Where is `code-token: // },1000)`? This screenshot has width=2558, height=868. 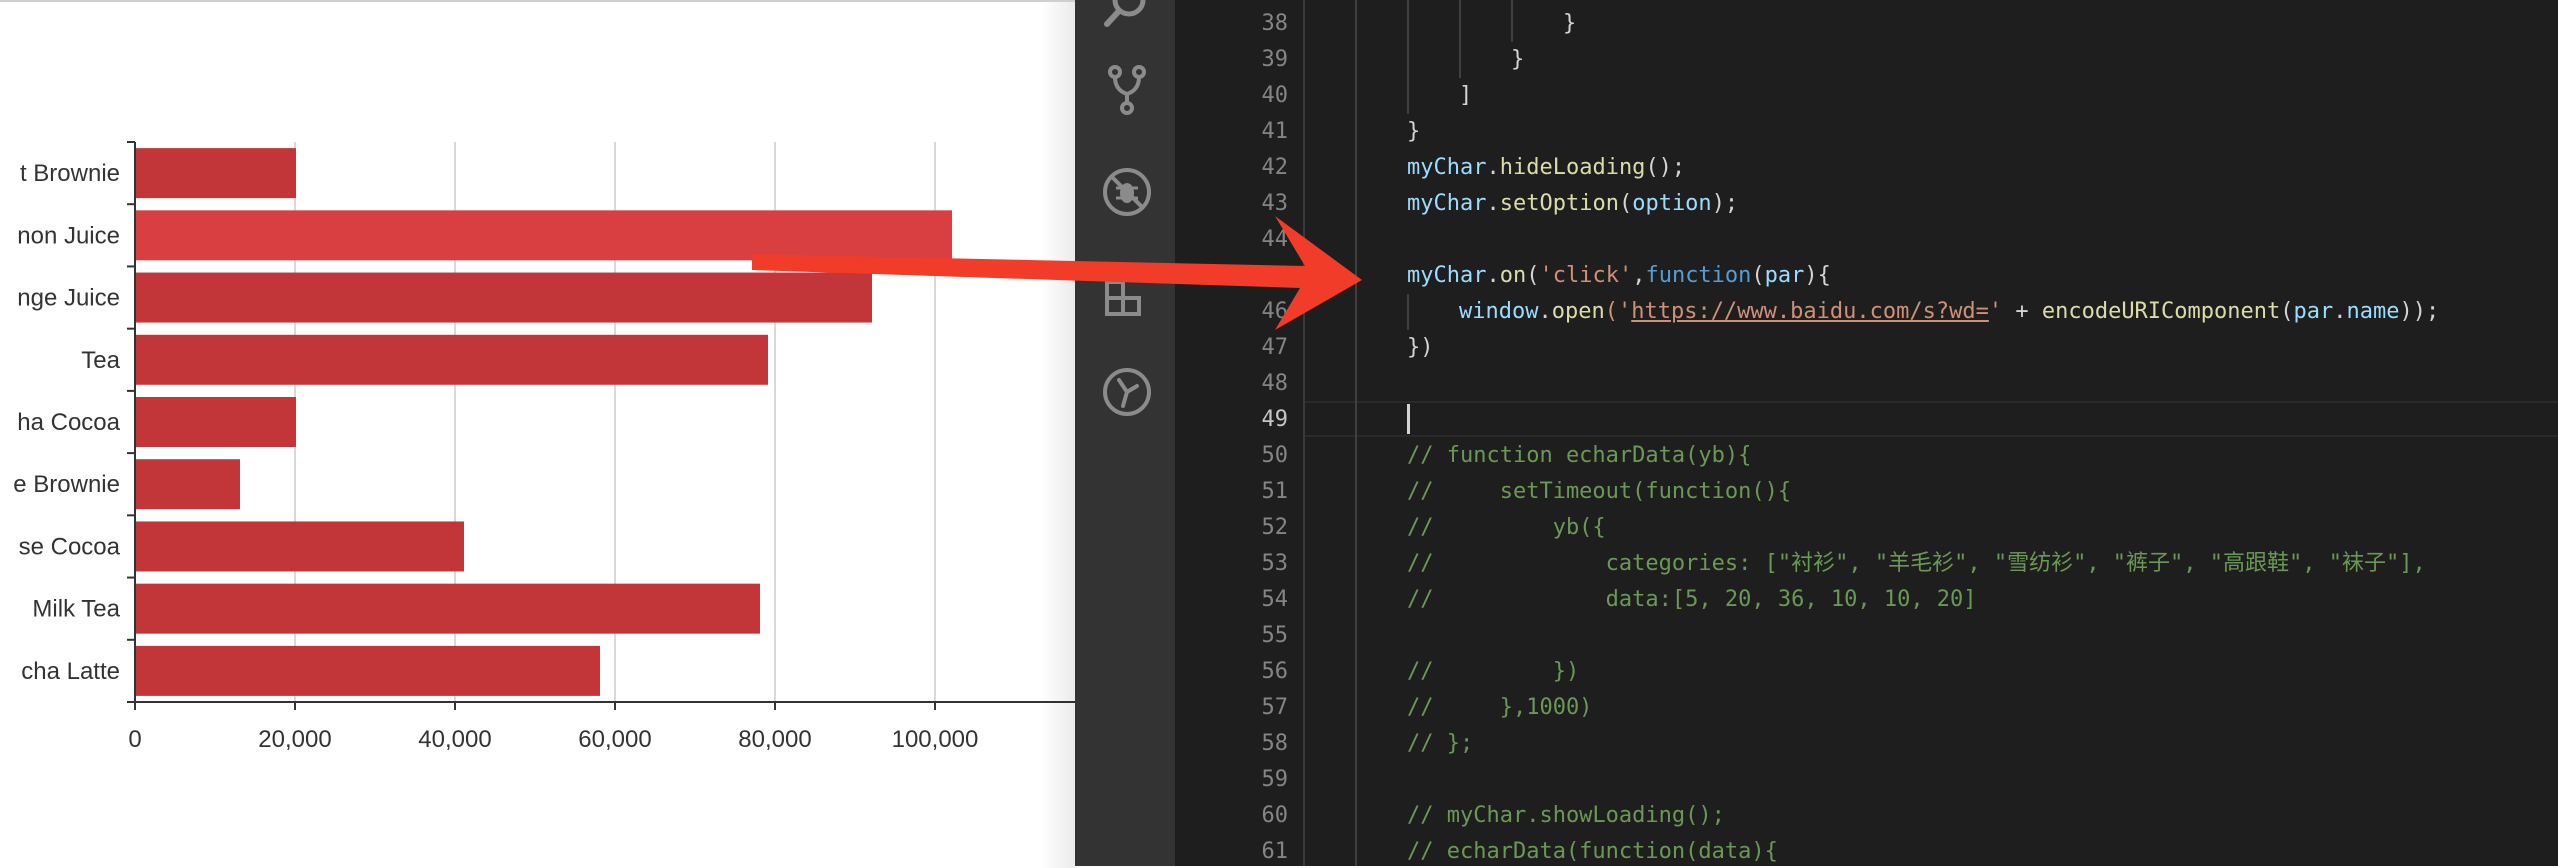
code-token: // },1000) is located at coordinates (1500, 707).